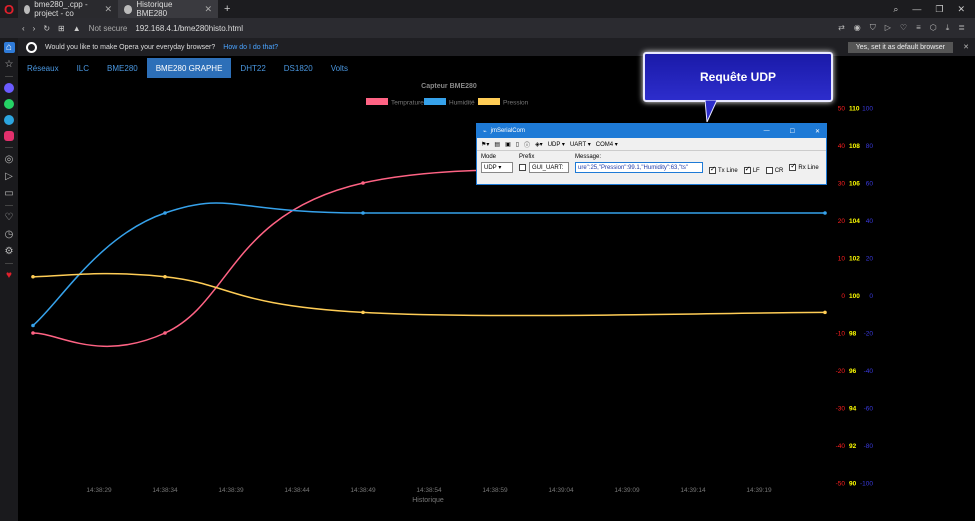  I want to click on minimize-icon: —, so click(916, 9).